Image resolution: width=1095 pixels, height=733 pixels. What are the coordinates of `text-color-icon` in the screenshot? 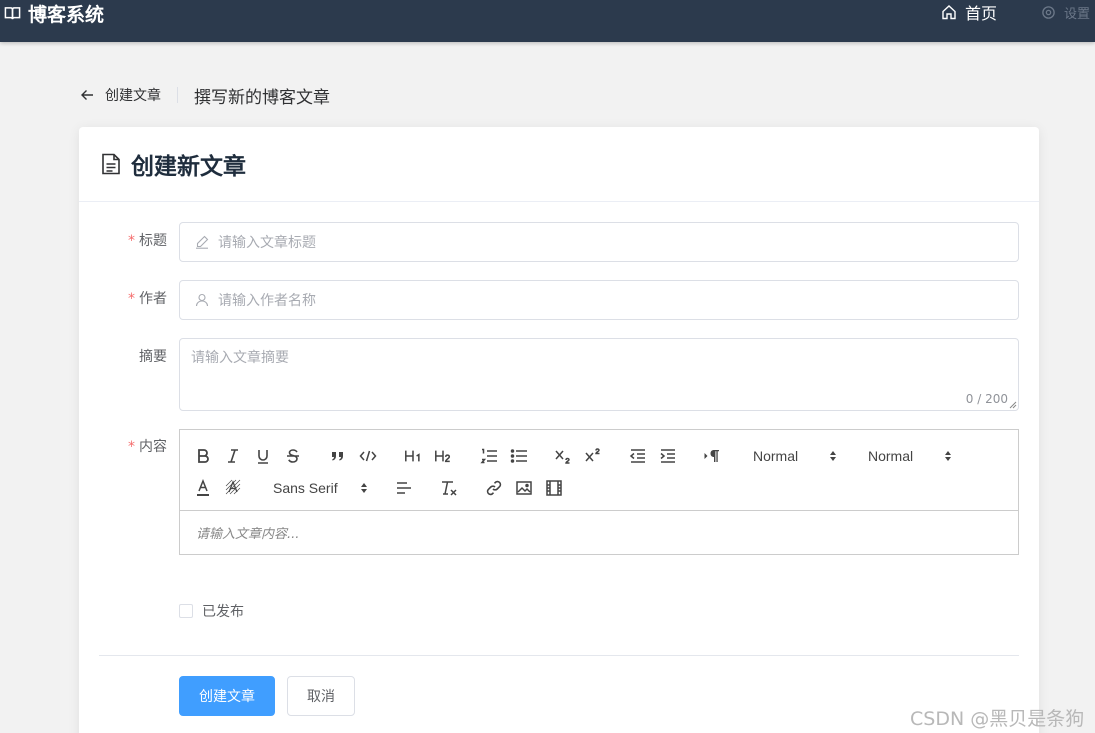 It's located at (203, 488).